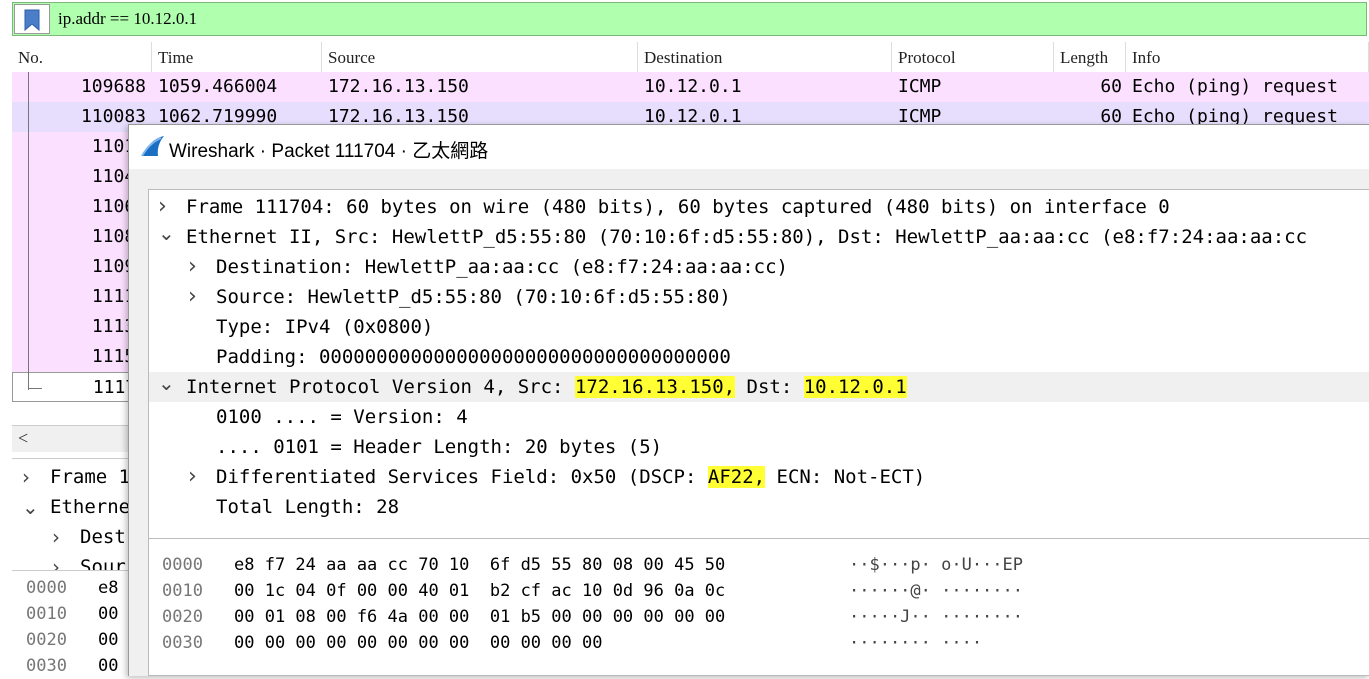 This screenshot has height=679, width=1369. What do you see at coordinates (480, 57) in the screenshot?
I see `column-header-source: Source` at bounding box center [480, 57].